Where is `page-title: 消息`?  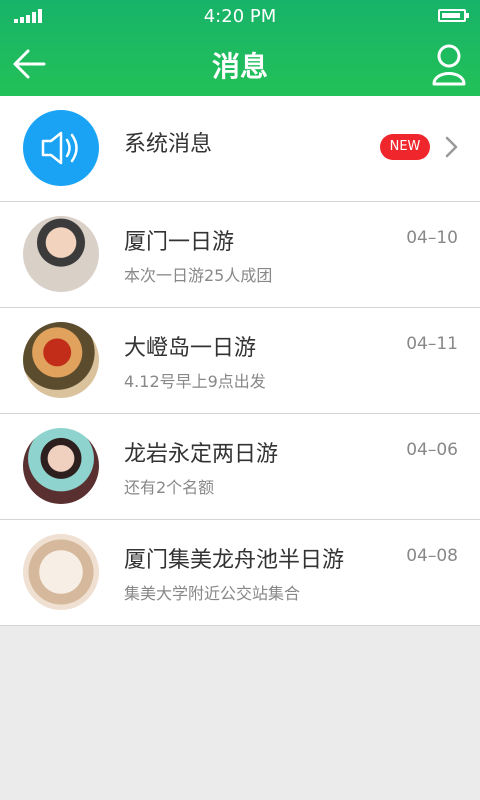 page-title: 消息 is located at coordinates (239, 66).